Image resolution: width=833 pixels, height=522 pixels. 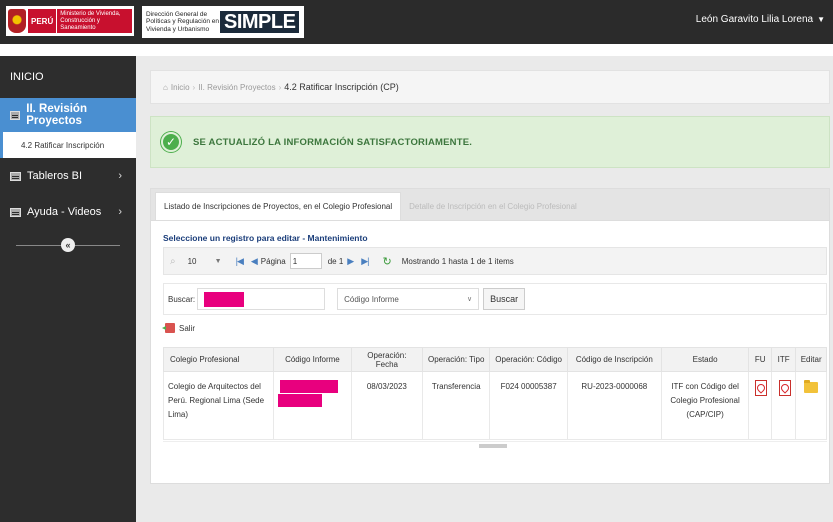 I want to click on horizontal-scrollbar, so click(x=495, y=445).